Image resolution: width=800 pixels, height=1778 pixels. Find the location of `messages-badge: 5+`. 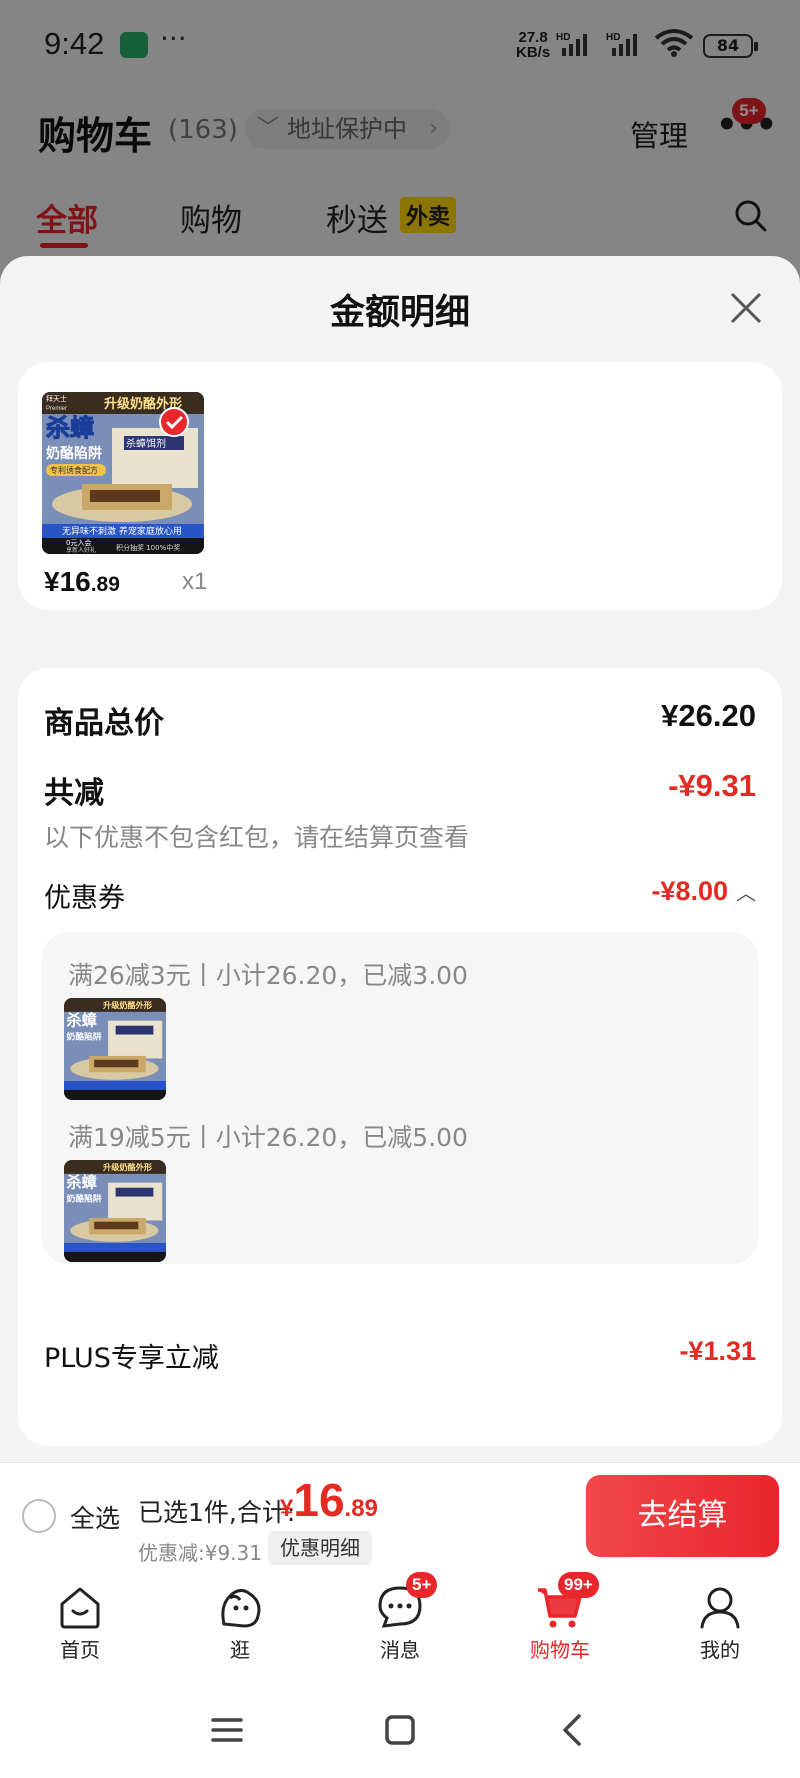

messages-badge: 5+ is located at coordinates (422, 1585).